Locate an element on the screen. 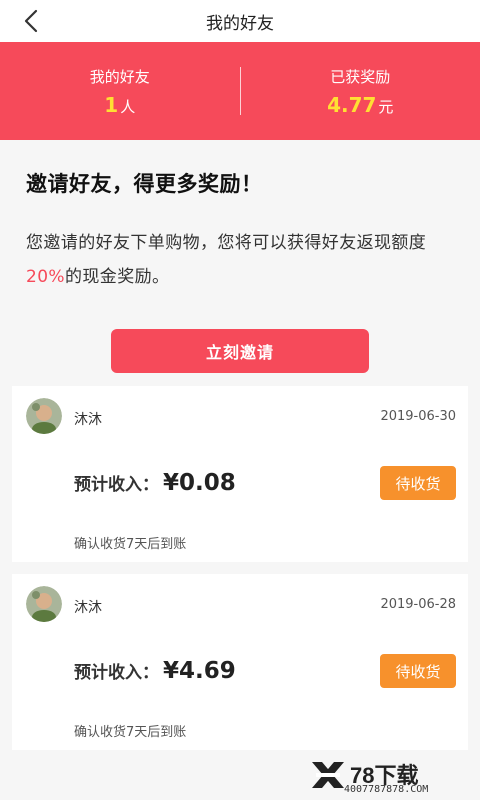 The image size is (480, 800). reward-unit: 元 is located at coordinates (386, 106).